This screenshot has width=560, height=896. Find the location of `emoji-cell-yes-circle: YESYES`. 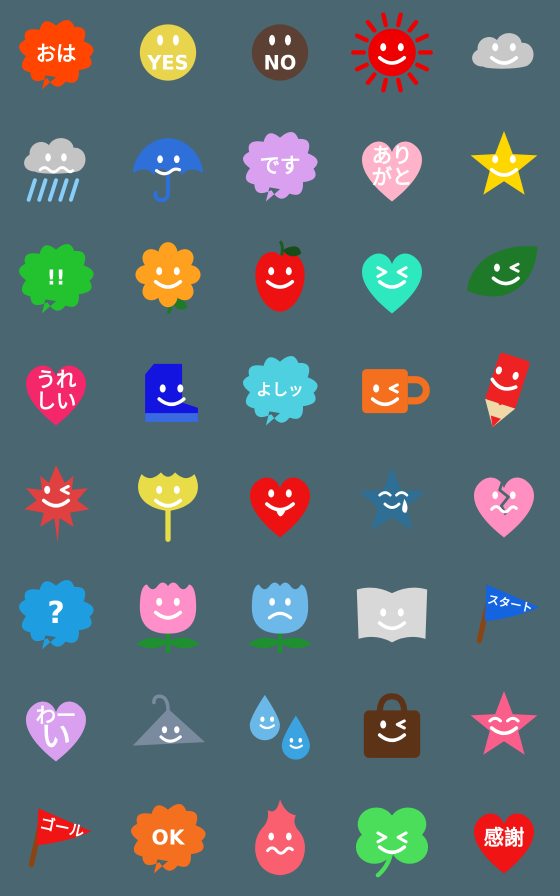

emoji-cell-yes-circle: YESYES is located at coordinates (168, 56).